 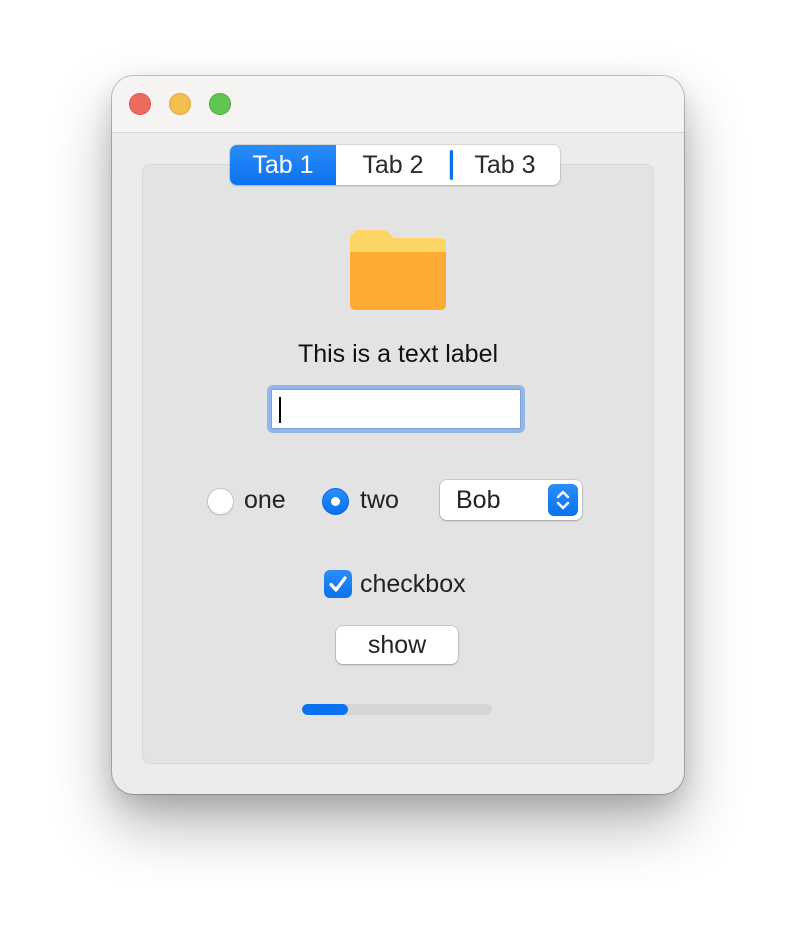 What do you see at coordinates (398, 270) in the screenshot?
I see `folder-icon` at bounding box center [398, 270].